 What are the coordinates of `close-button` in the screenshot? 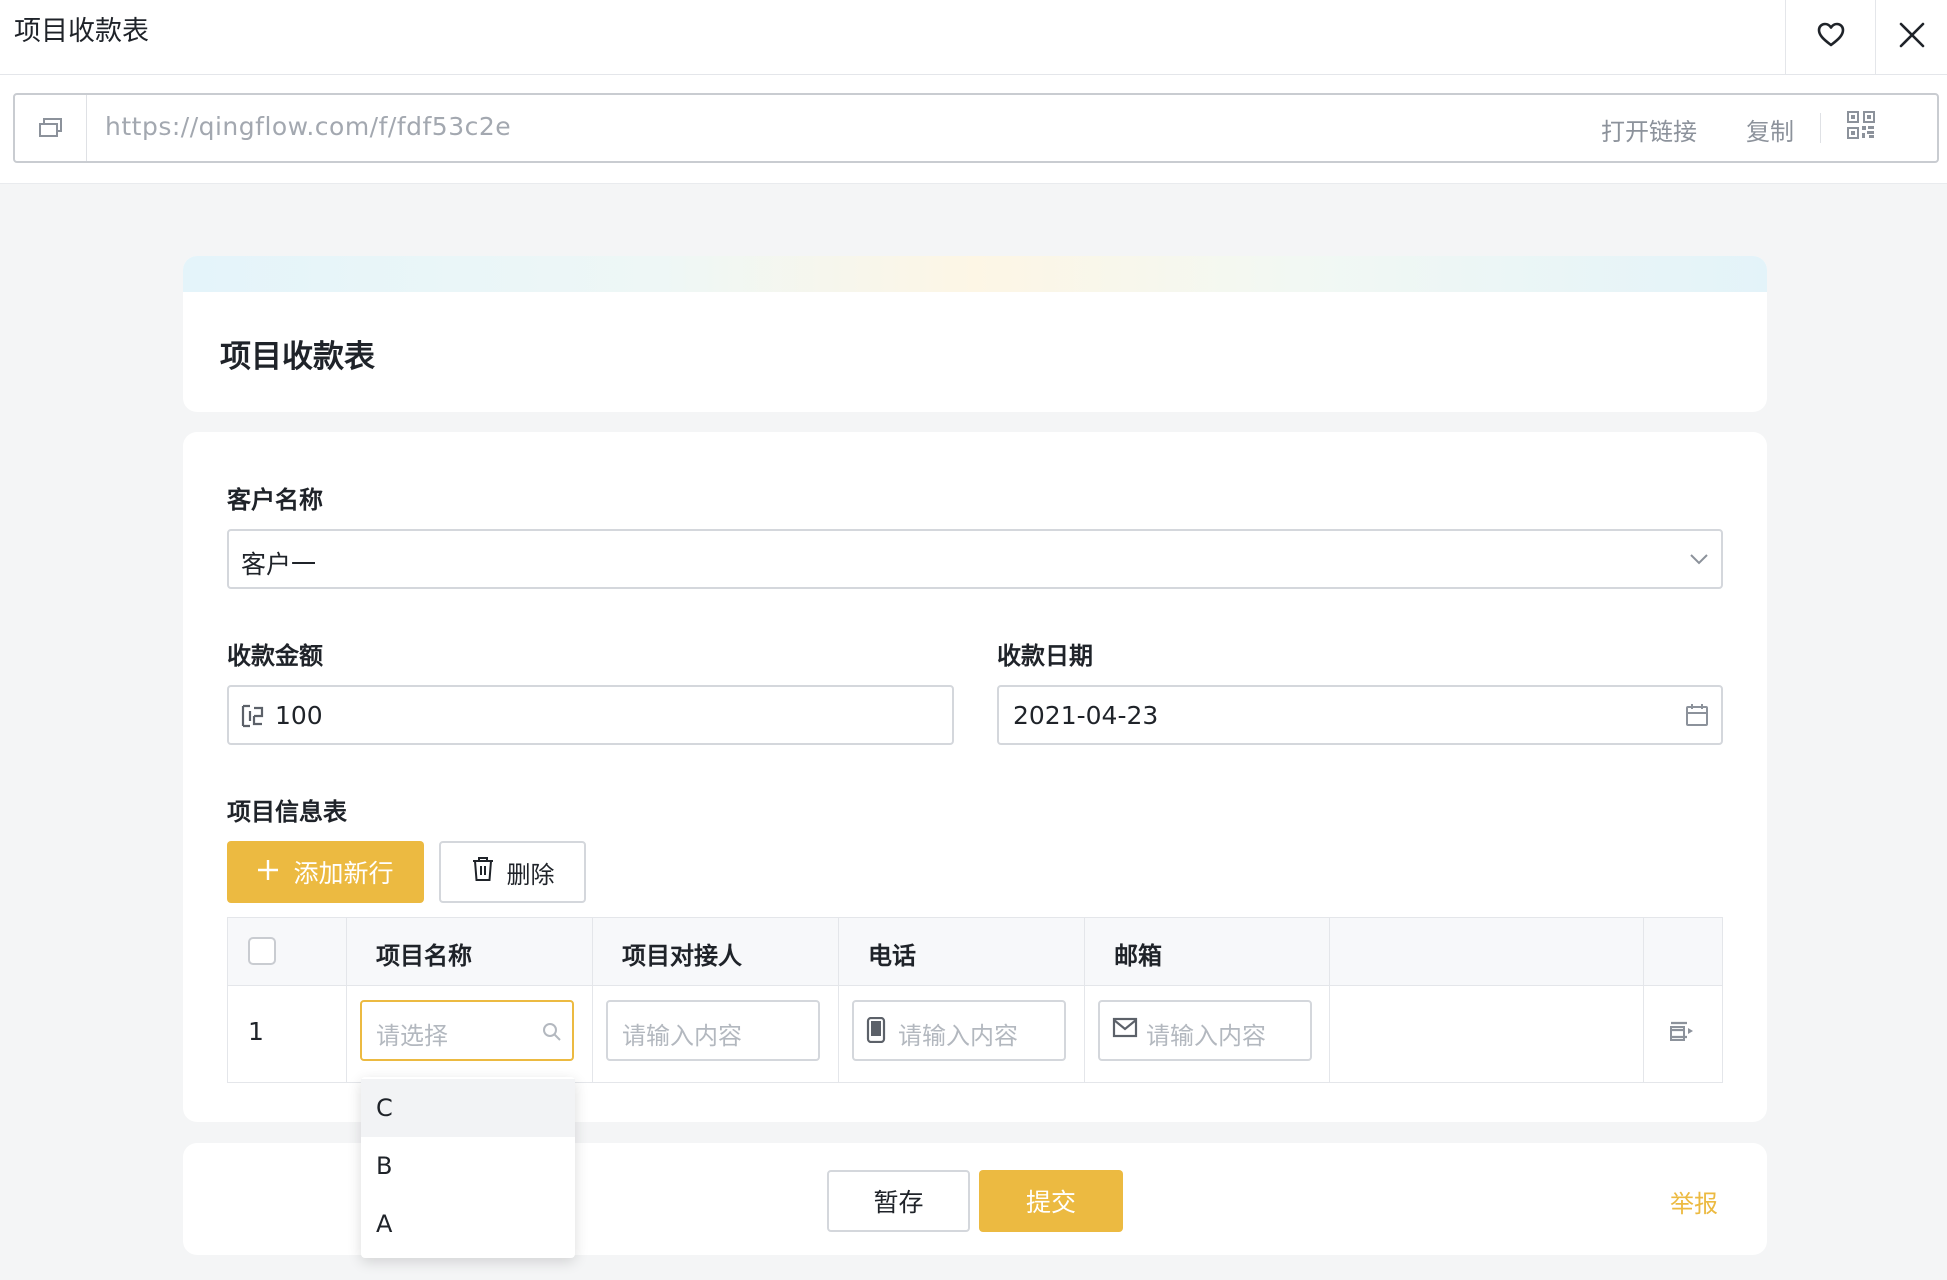 It's located at (1911, 37).